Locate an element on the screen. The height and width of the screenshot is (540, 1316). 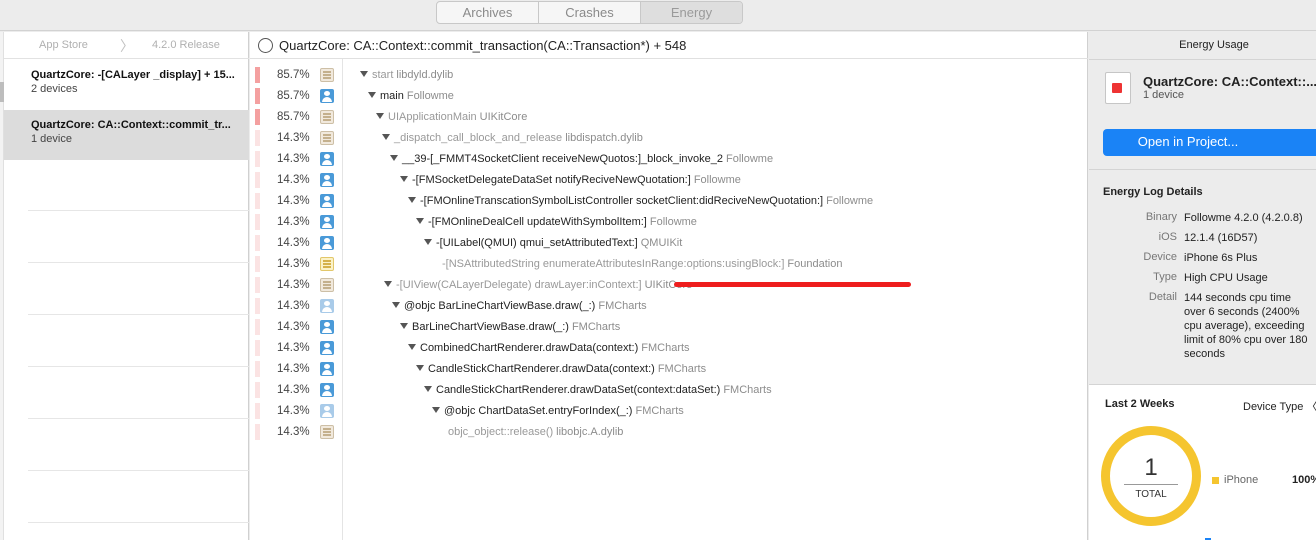
foundation-icon is located at coordinates (327, 264).